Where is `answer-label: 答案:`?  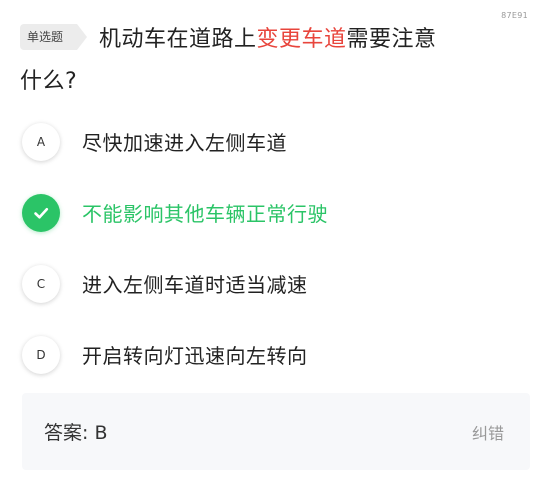
answer-label: 答案: is located at coordinates (66, 433).